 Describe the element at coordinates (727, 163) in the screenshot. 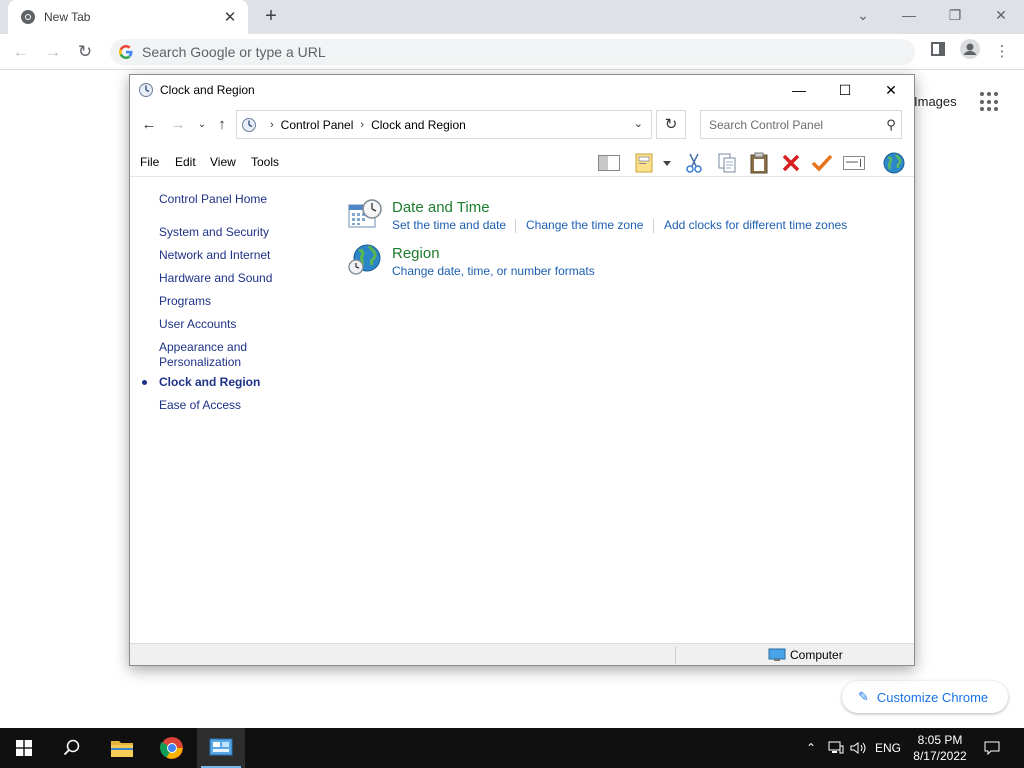

I see `copy-icon` at that location.